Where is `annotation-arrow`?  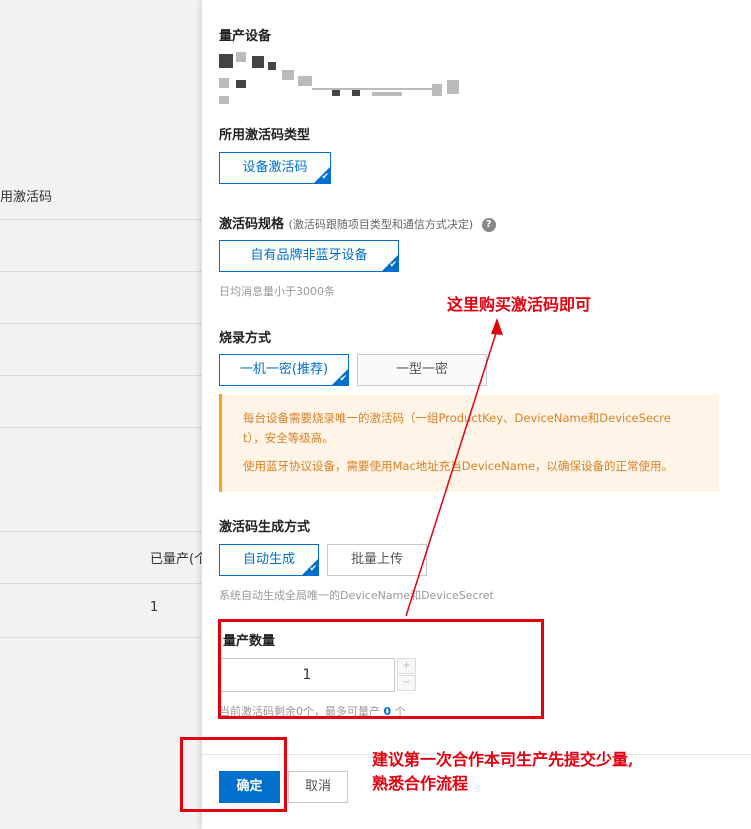 annotation-arrow is located at coordinates (454, 467).